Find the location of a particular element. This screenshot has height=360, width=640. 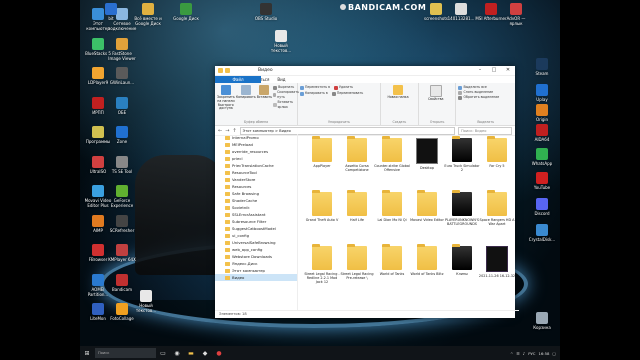

file-item: Lai Dian Mo Ni Qi is located at coordinates (392, 206).